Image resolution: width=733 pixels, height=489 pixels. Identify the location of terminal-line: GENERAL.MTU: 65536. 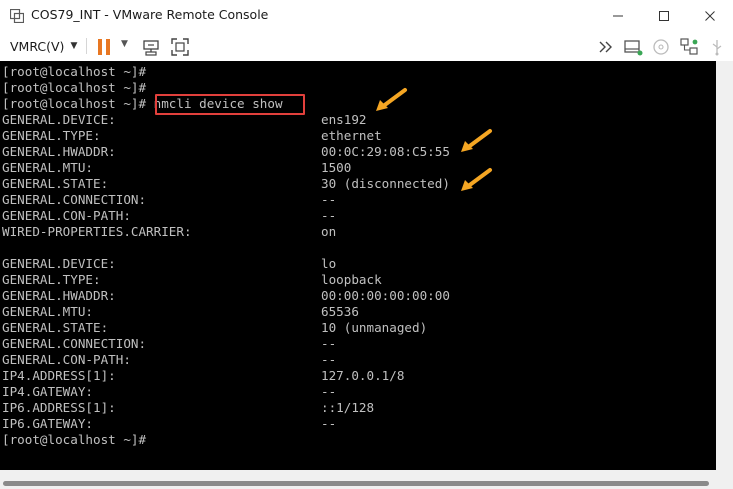
(180, 312).